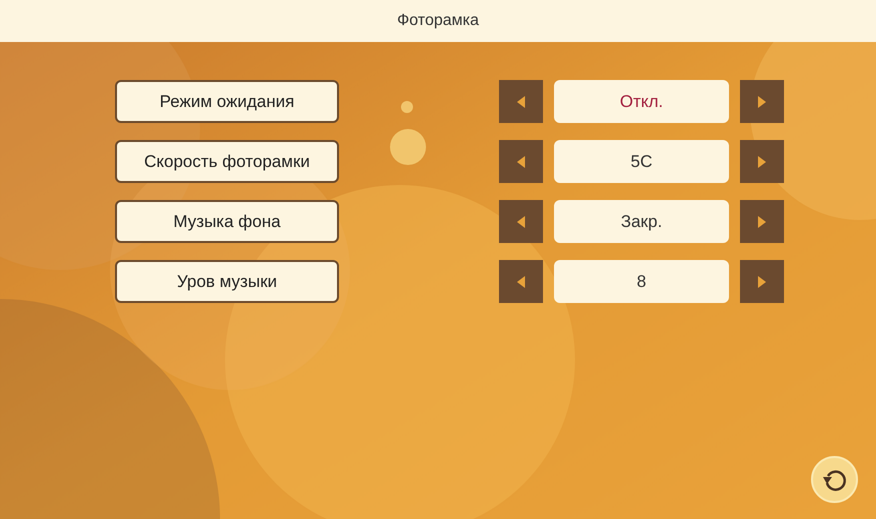  What do you see at coordinates (227, 161) in the screenshot?
I see `setting-label-button: Скорость фоторамки` at bounding box center [227, 161].